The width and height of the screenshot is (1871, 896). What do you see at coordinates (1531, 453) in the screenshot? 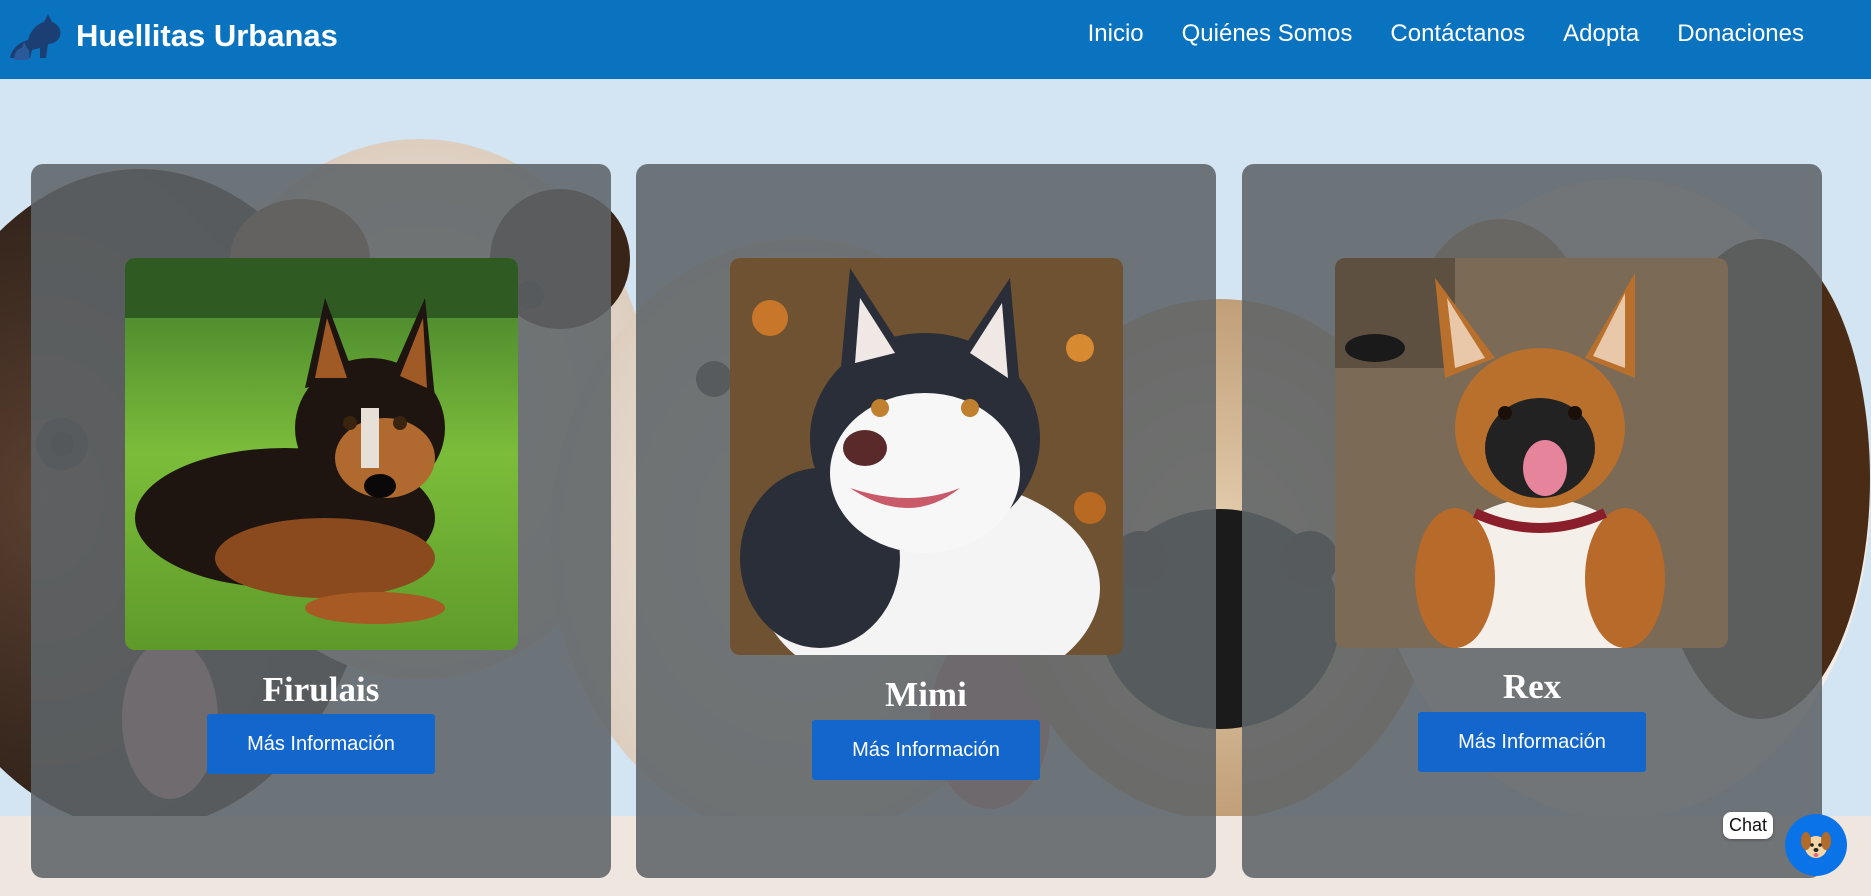
I see `rex-dog-photo` at bounding box center [1531, 453].